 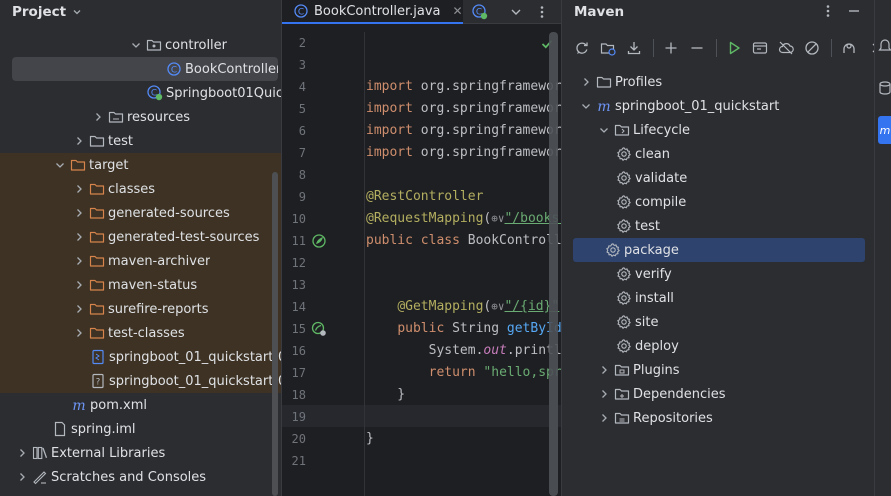 I want to click on skip-tests-icon, so click(x=812, y=48).